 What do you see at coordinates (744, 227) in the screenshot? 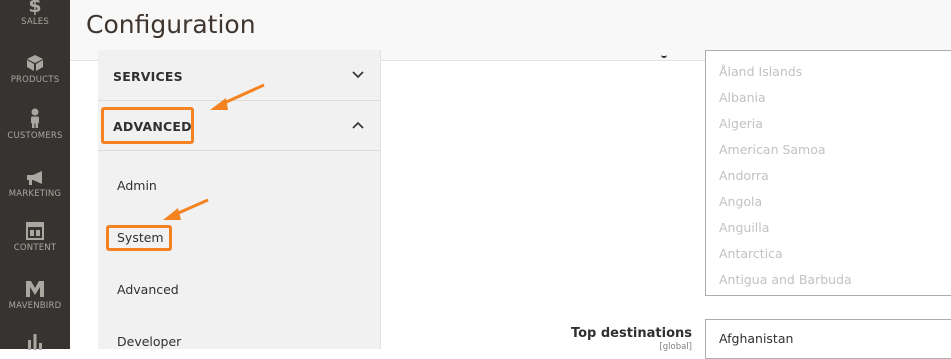
I see `country-option: Anguilla` at bounding box center [744, 227].